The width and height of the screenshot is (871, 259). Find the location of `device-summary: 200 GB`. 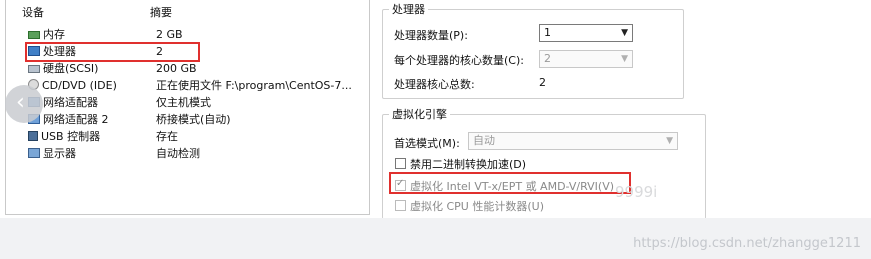

device-summary: 200 GB is located at coordinates (176, 68).